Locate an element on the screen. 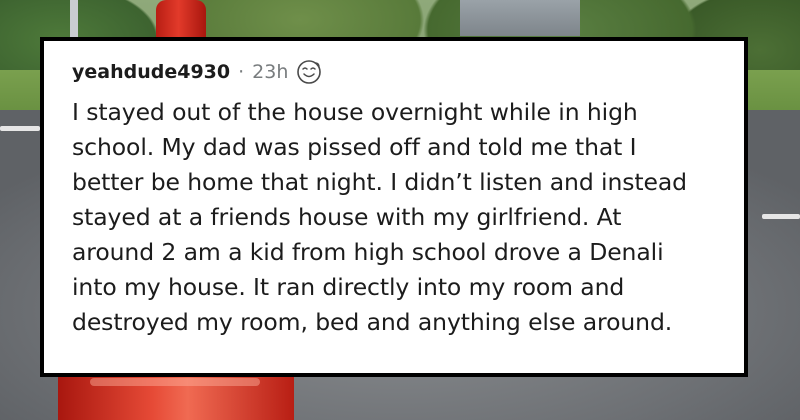 The height and width of the screenshot is (420, 800). background-house is located at coordinates (520, 18).